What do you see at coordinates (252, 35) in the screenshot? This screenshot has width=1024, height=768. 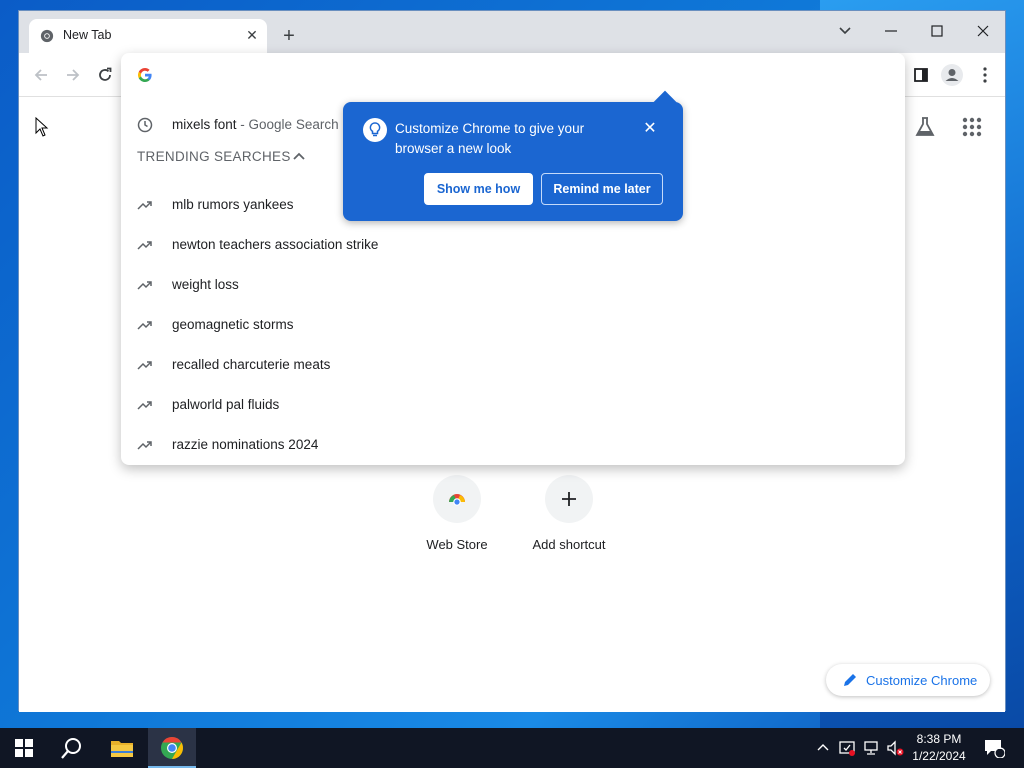 I see `tab-close-icon: ✕` at bounding box center [252, 35].